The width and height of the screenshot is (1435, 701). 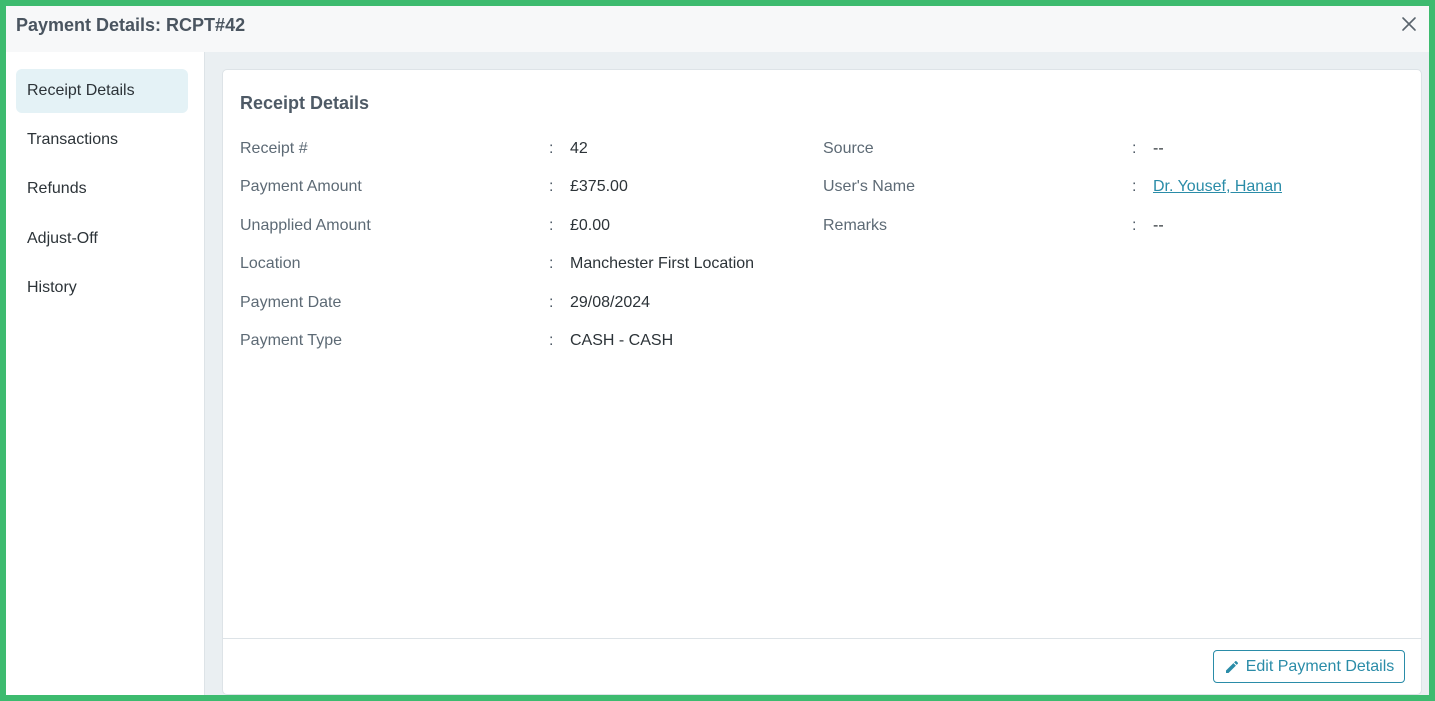 What do you see at coordinates (291, 302) in the screenshot?
I see `field-label: Payment Date` at bounding box center [291, 302].